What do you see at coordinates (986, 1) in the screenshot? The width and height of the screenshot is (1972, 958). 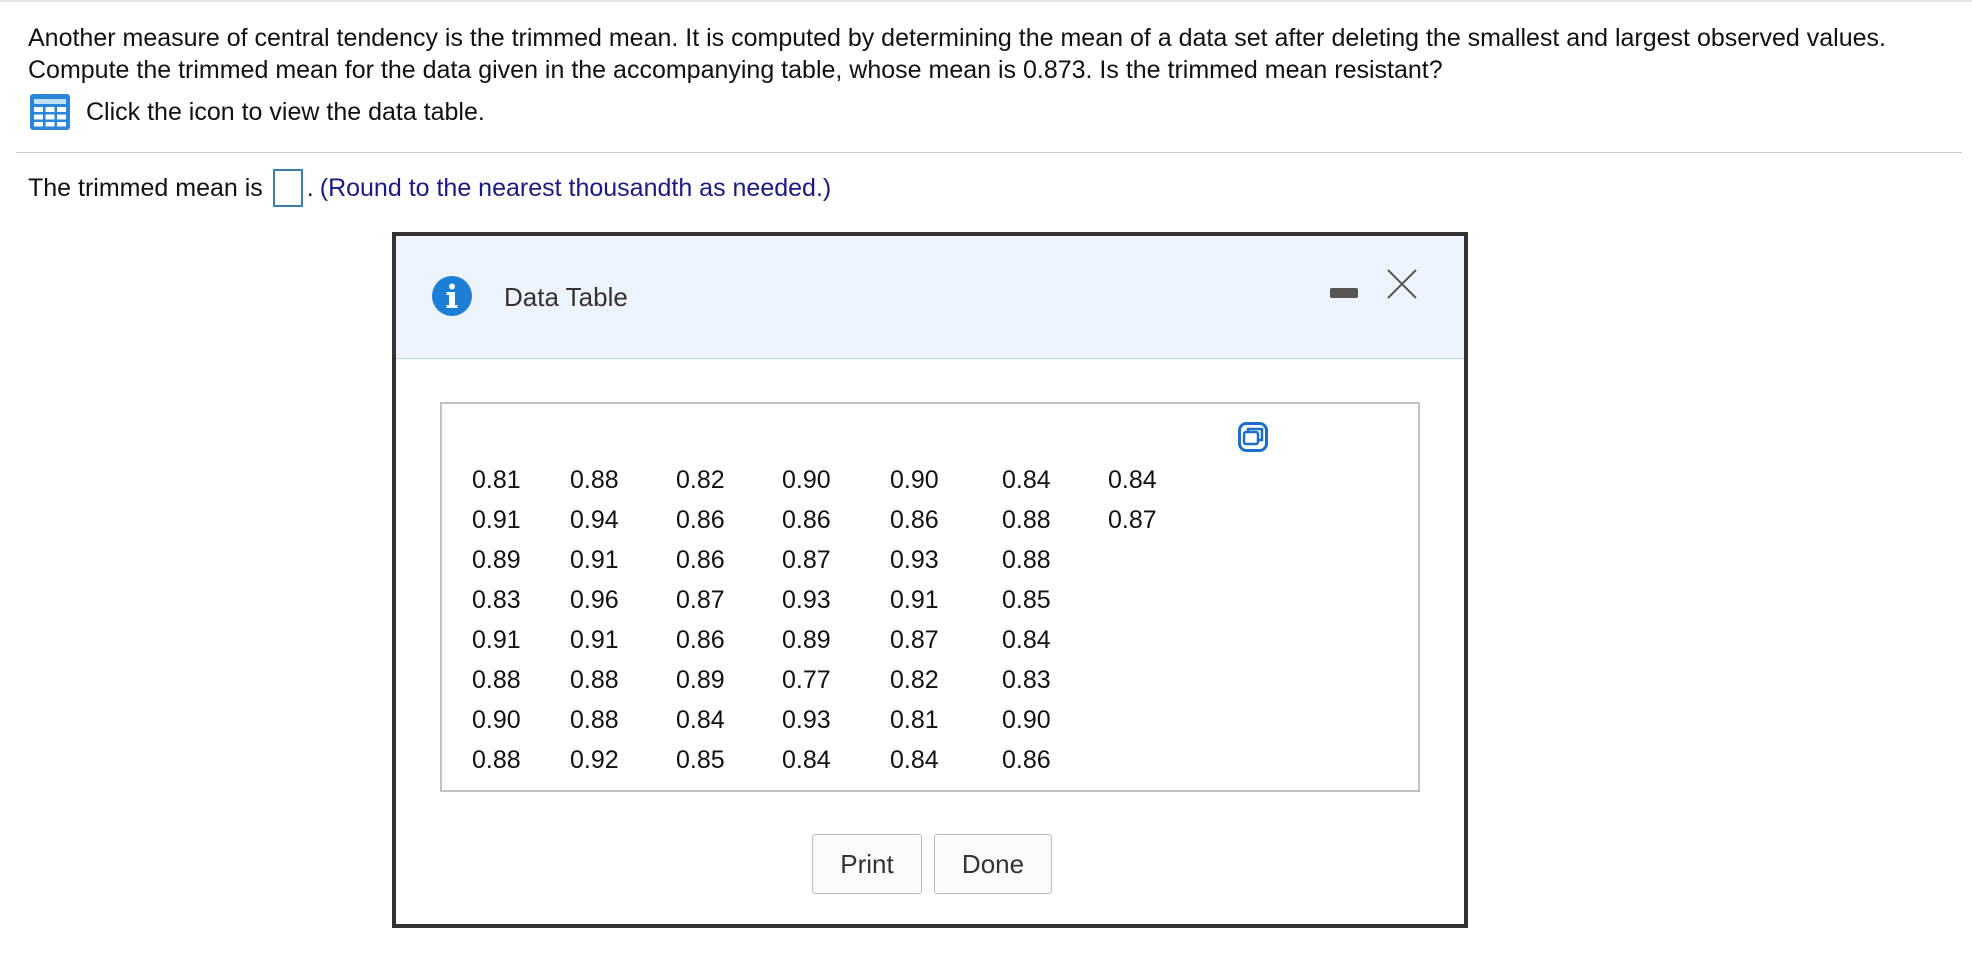 I see `top-border` at bounding box center [986, 1].